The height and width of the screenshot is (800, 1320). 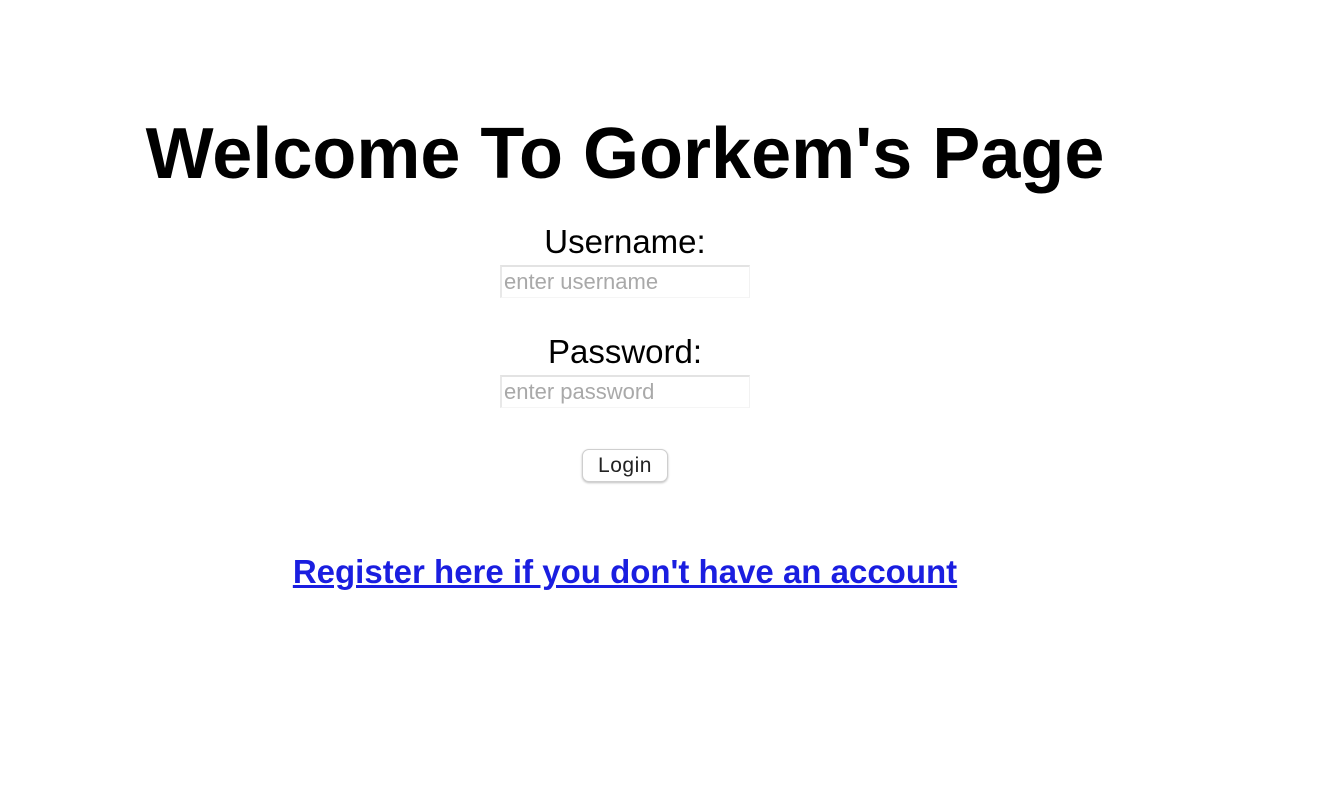 What do you see at coordinates (625, 351) in the screenshot?
I see `password-label: Password:` at bounding box center [625, 351].